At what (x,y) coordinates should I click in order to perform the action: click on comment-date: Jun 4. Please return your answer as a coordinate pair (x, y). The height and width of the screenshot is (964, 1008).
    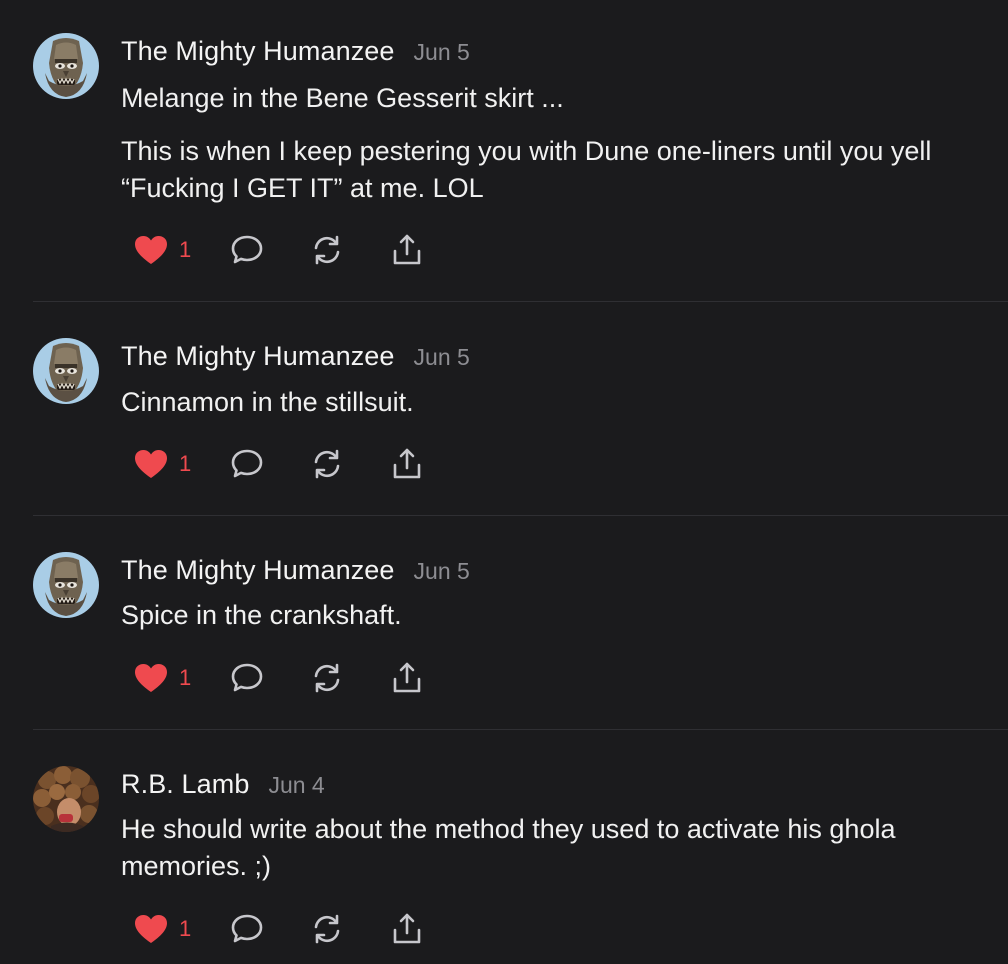
    Looking at the image, I should click on (296, 785).